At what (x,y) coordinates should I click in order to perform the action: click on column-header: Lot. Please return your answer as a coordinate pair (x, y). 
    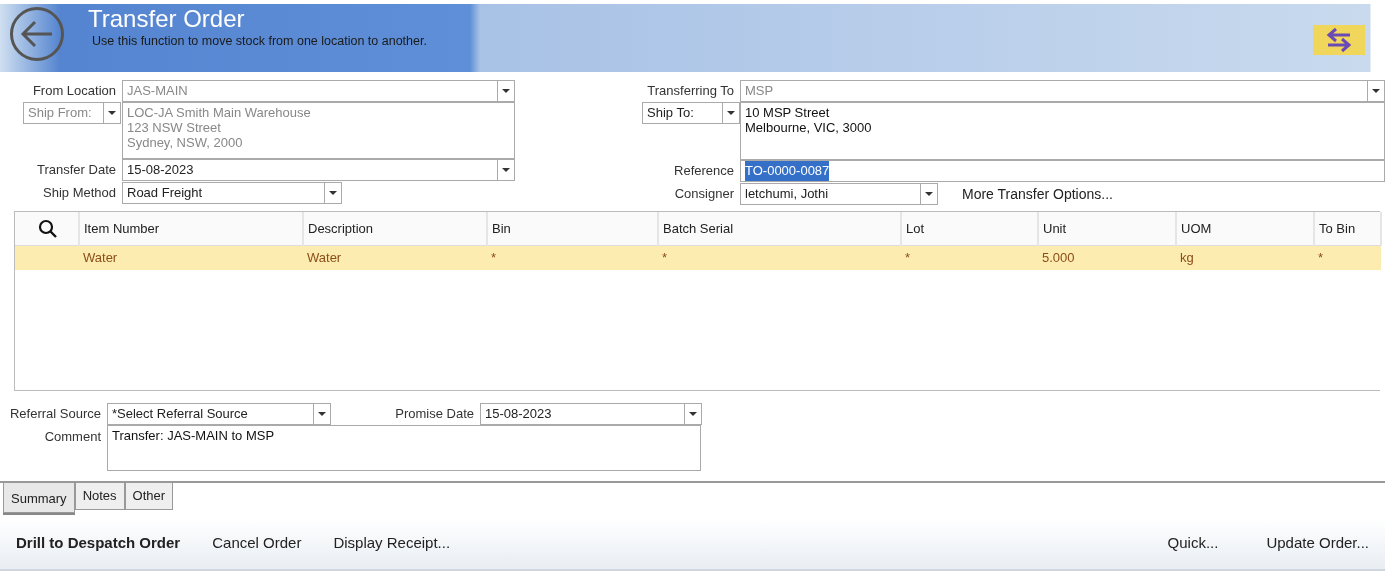
    Looking at the image, I should click on (969, 228).